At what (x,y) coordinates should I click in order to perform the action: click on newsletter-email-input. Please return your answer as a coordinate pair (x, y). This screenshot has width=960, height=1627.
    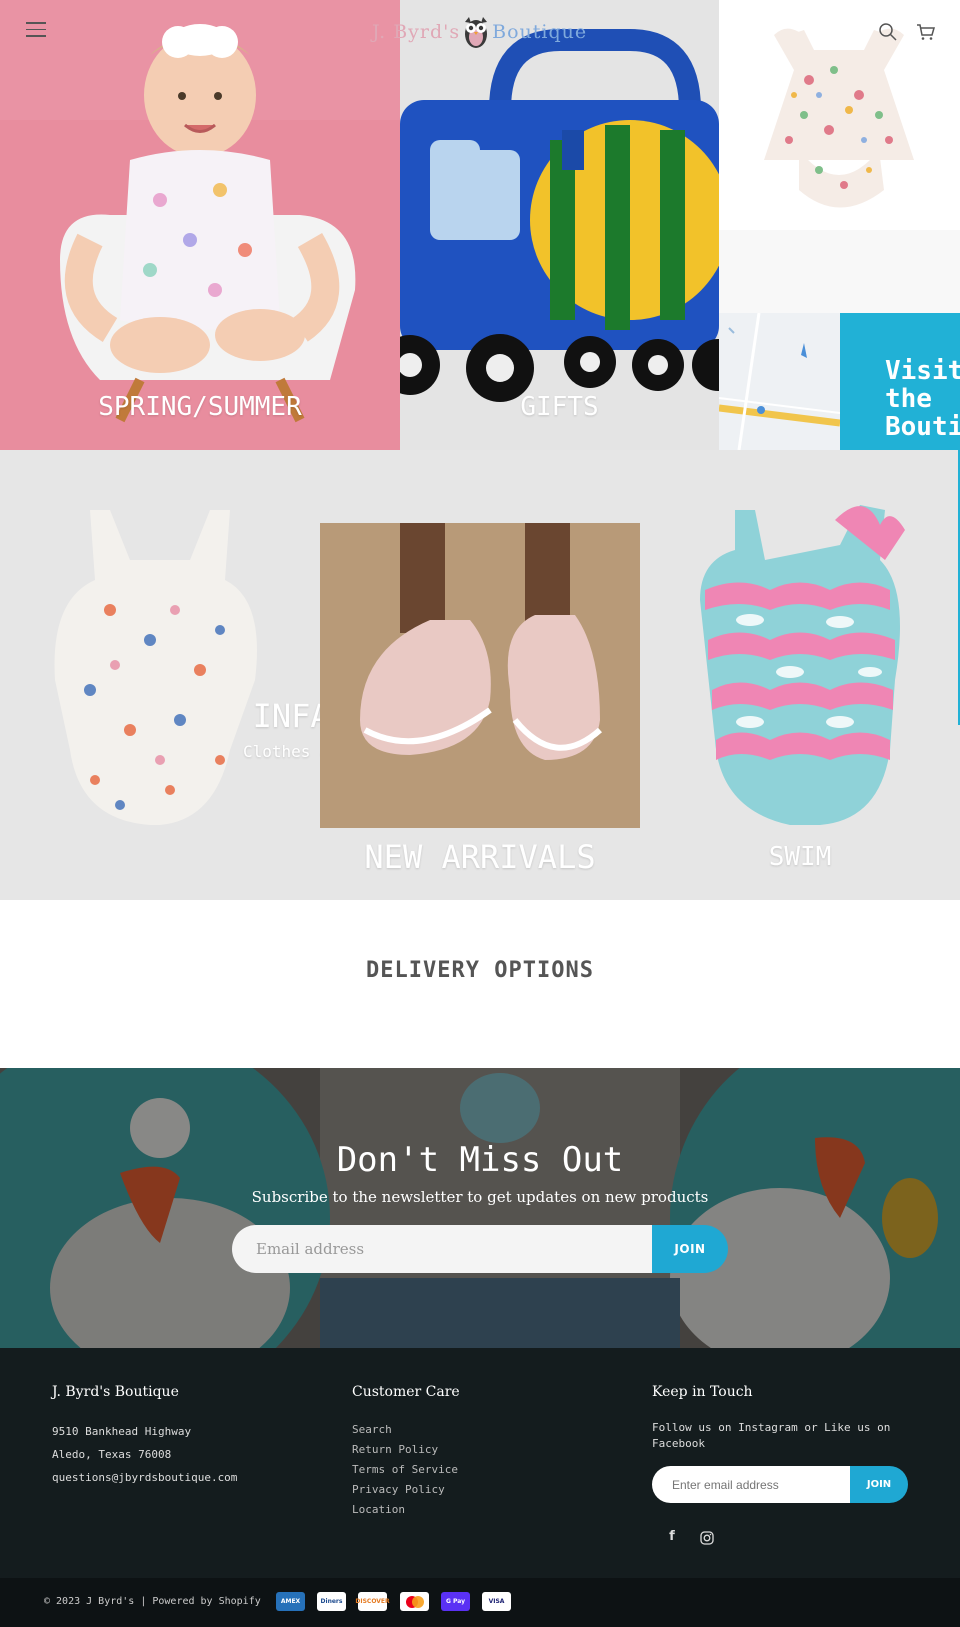
    Looking at the image, I should click on (442, 1249).